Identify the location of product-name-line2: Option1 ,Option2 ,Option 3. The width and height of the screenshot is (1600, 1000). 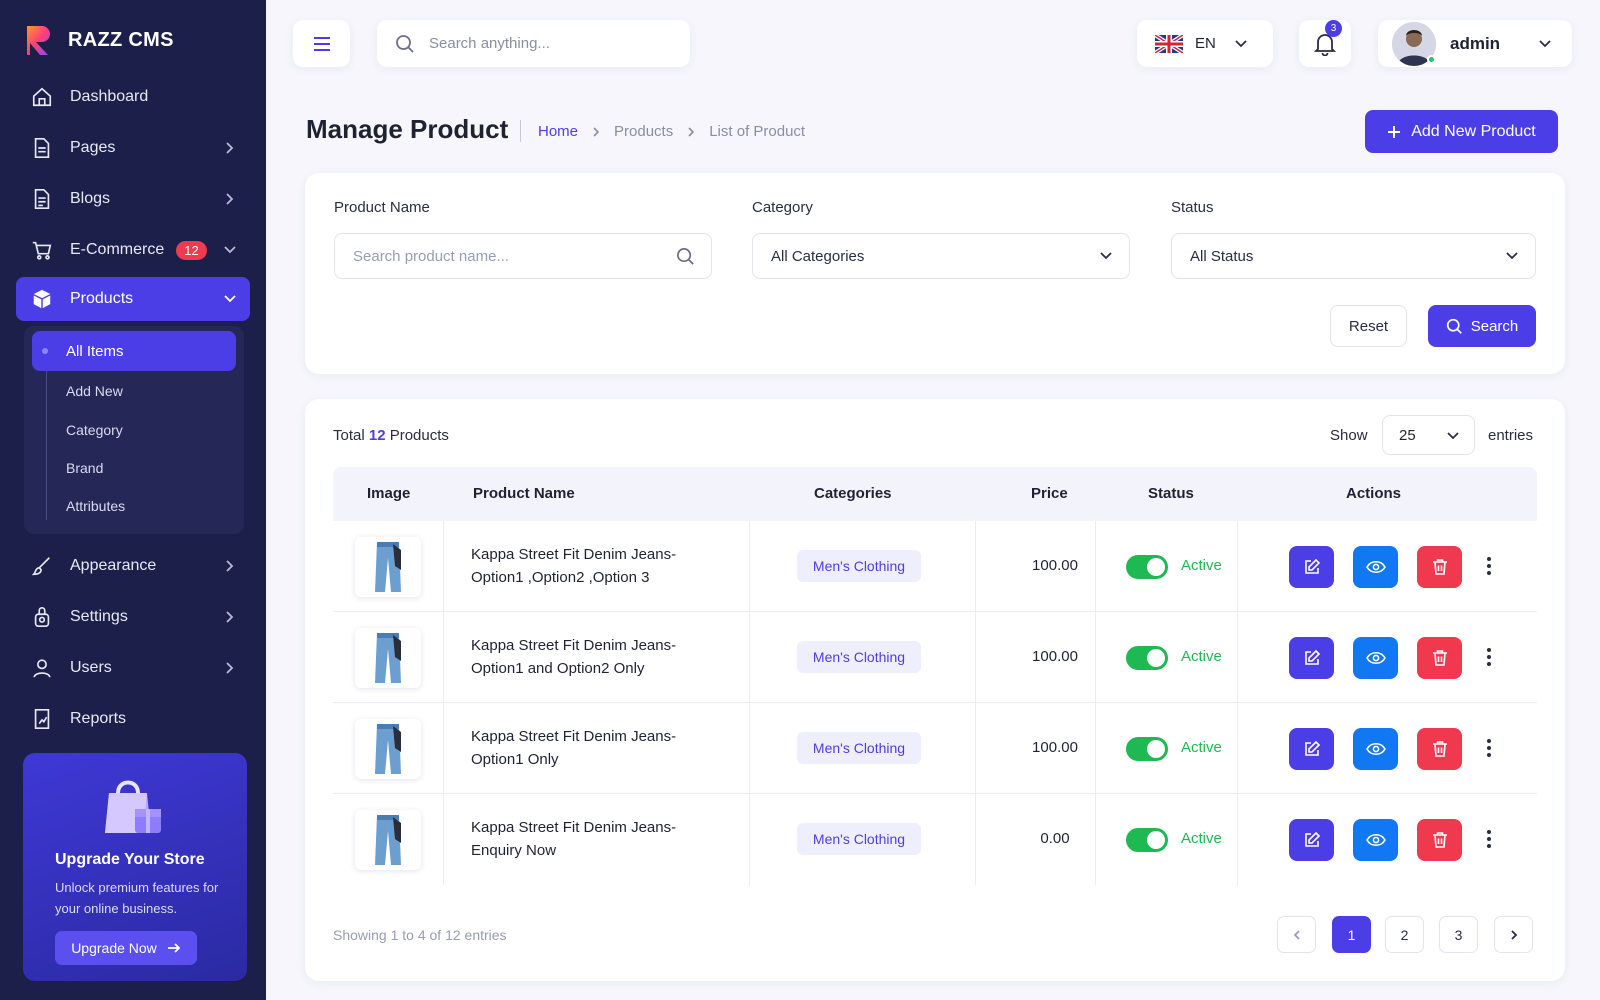
(560, 577).